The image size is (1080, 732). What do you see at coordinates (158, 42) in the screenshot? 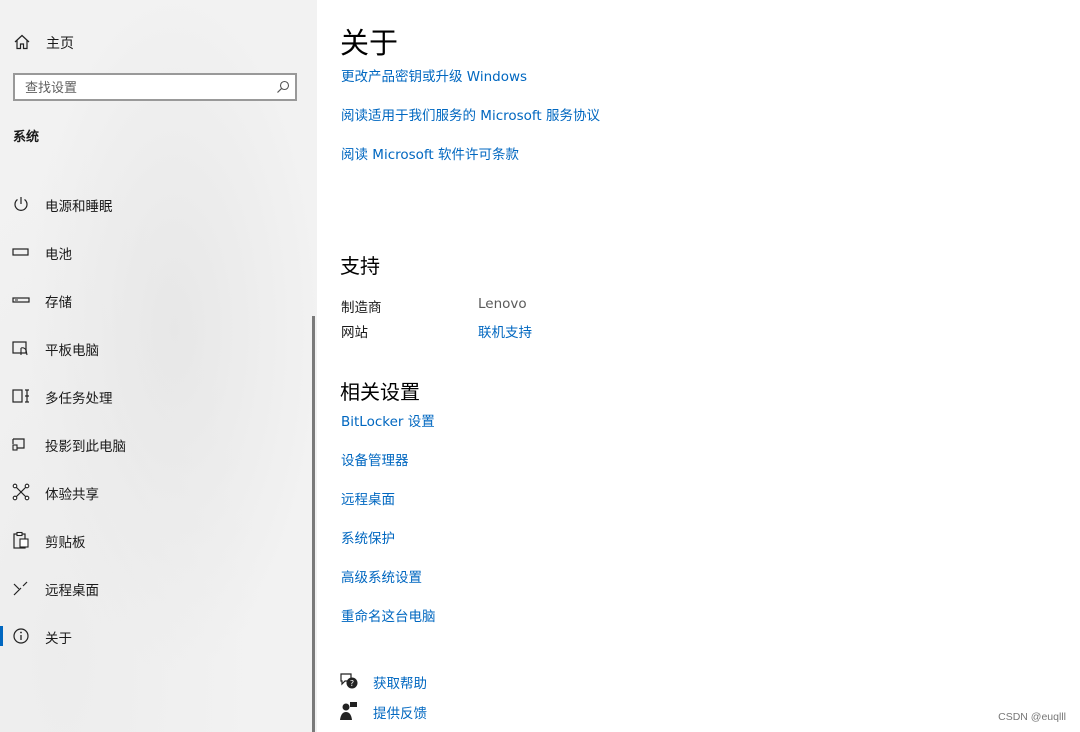
I see `sidebar-home: 主页` at bounding box center [158, 42].